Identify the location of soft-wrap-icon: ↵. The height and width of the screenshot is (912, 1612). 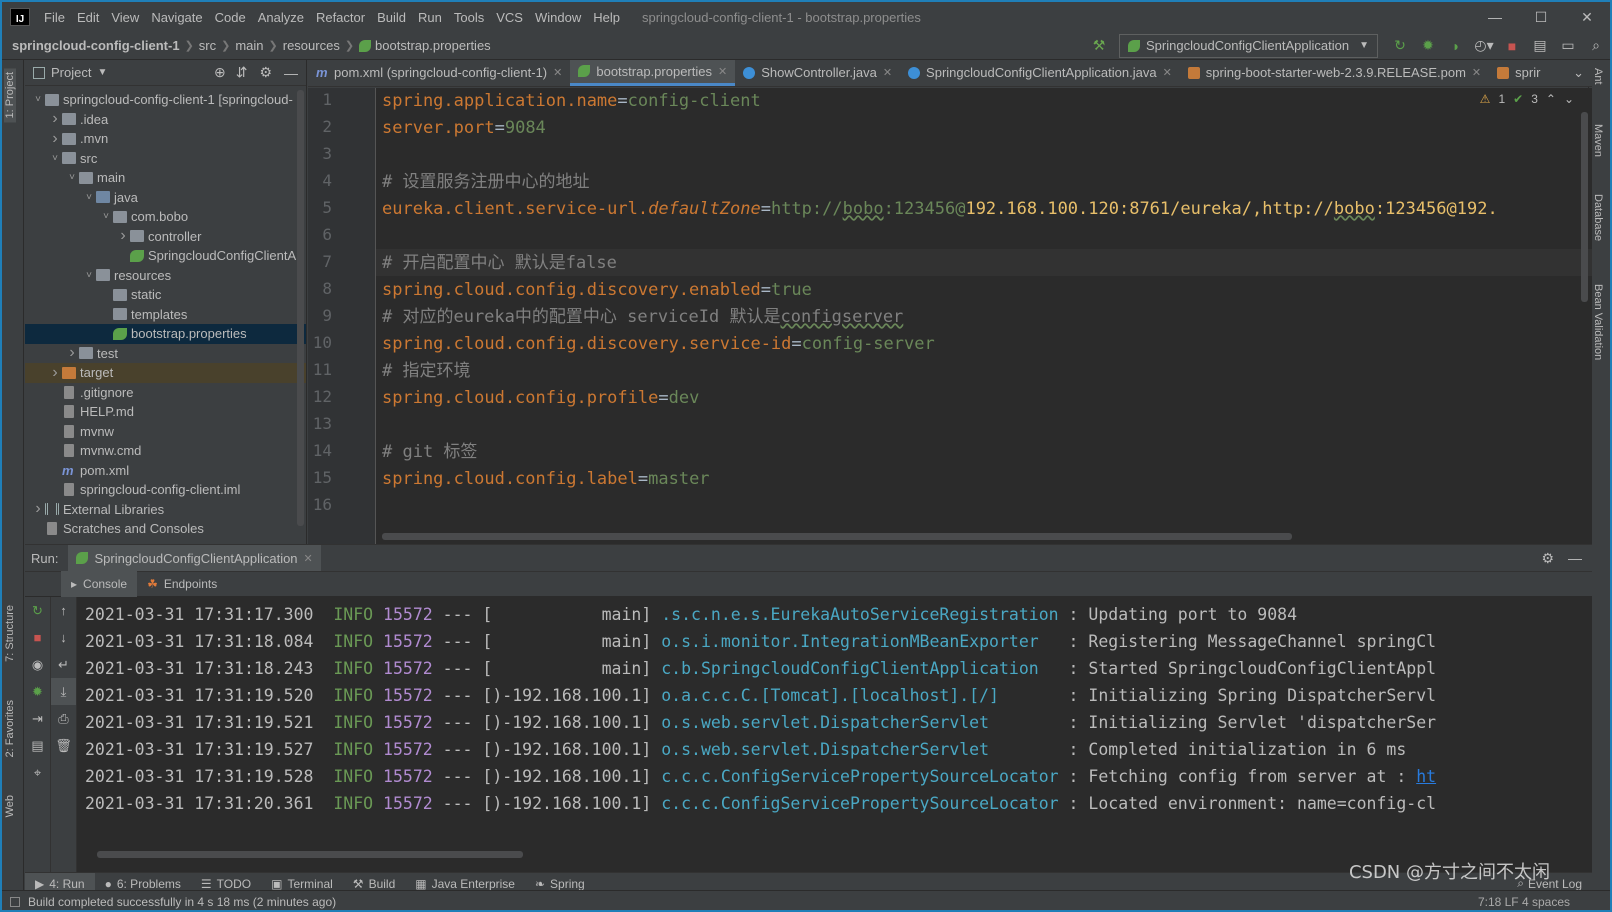
(63, 664).